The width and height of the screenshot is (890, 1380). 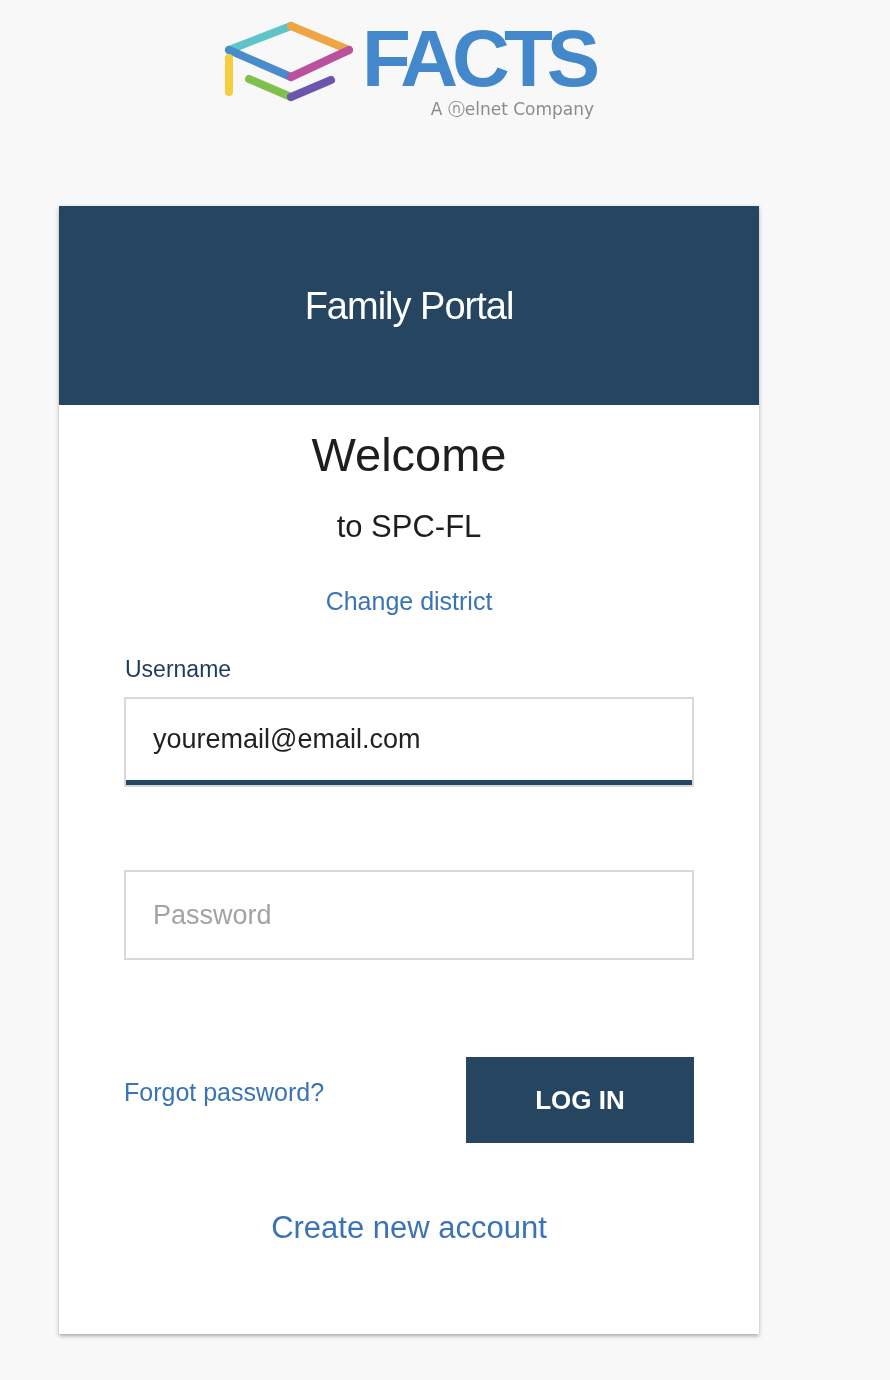 I want to click on logo-wordmark: FACTS, so click(x=478, y=59).